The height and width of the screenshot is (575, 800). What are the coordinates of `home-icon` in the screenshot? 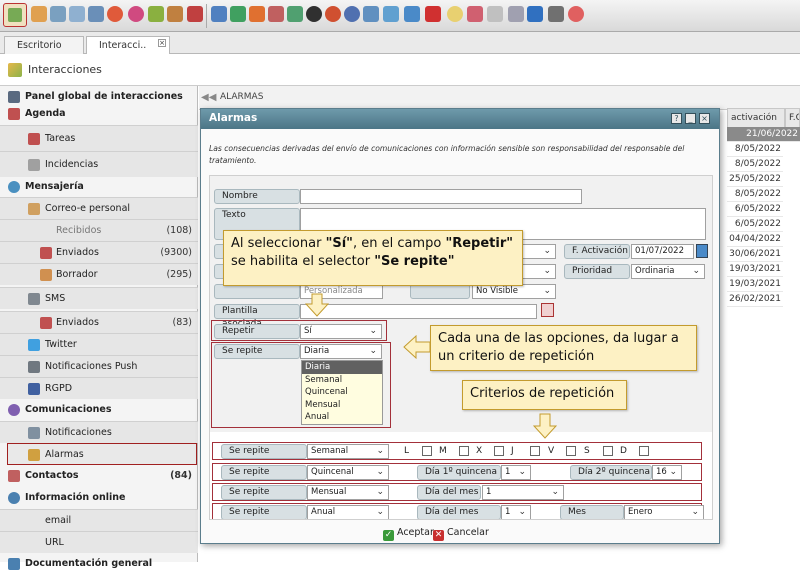 It's located at (15, 15).